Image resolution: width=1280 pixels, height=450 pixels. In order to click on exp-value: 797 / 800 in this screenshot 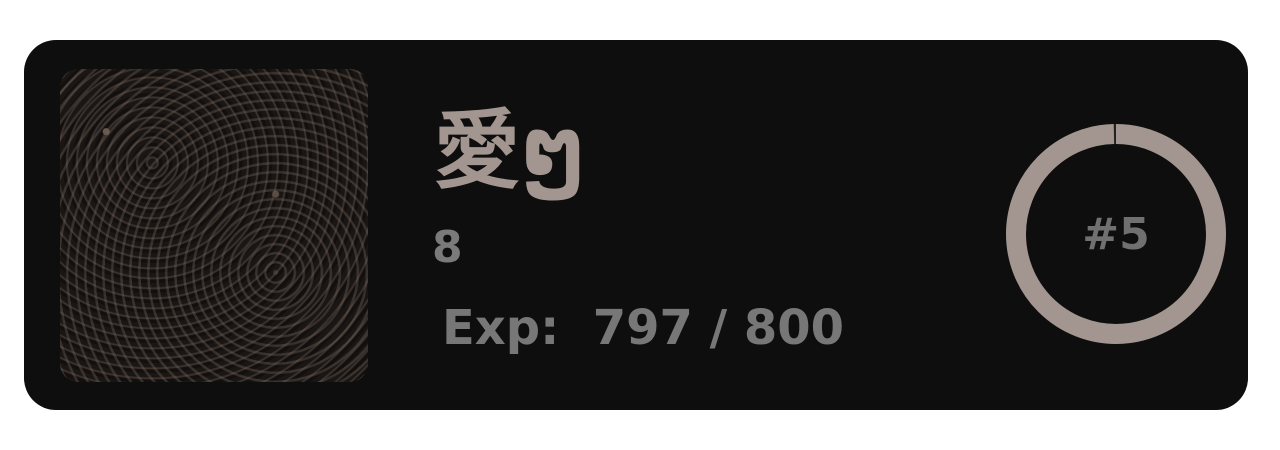, I will do `click(718, 328)`.